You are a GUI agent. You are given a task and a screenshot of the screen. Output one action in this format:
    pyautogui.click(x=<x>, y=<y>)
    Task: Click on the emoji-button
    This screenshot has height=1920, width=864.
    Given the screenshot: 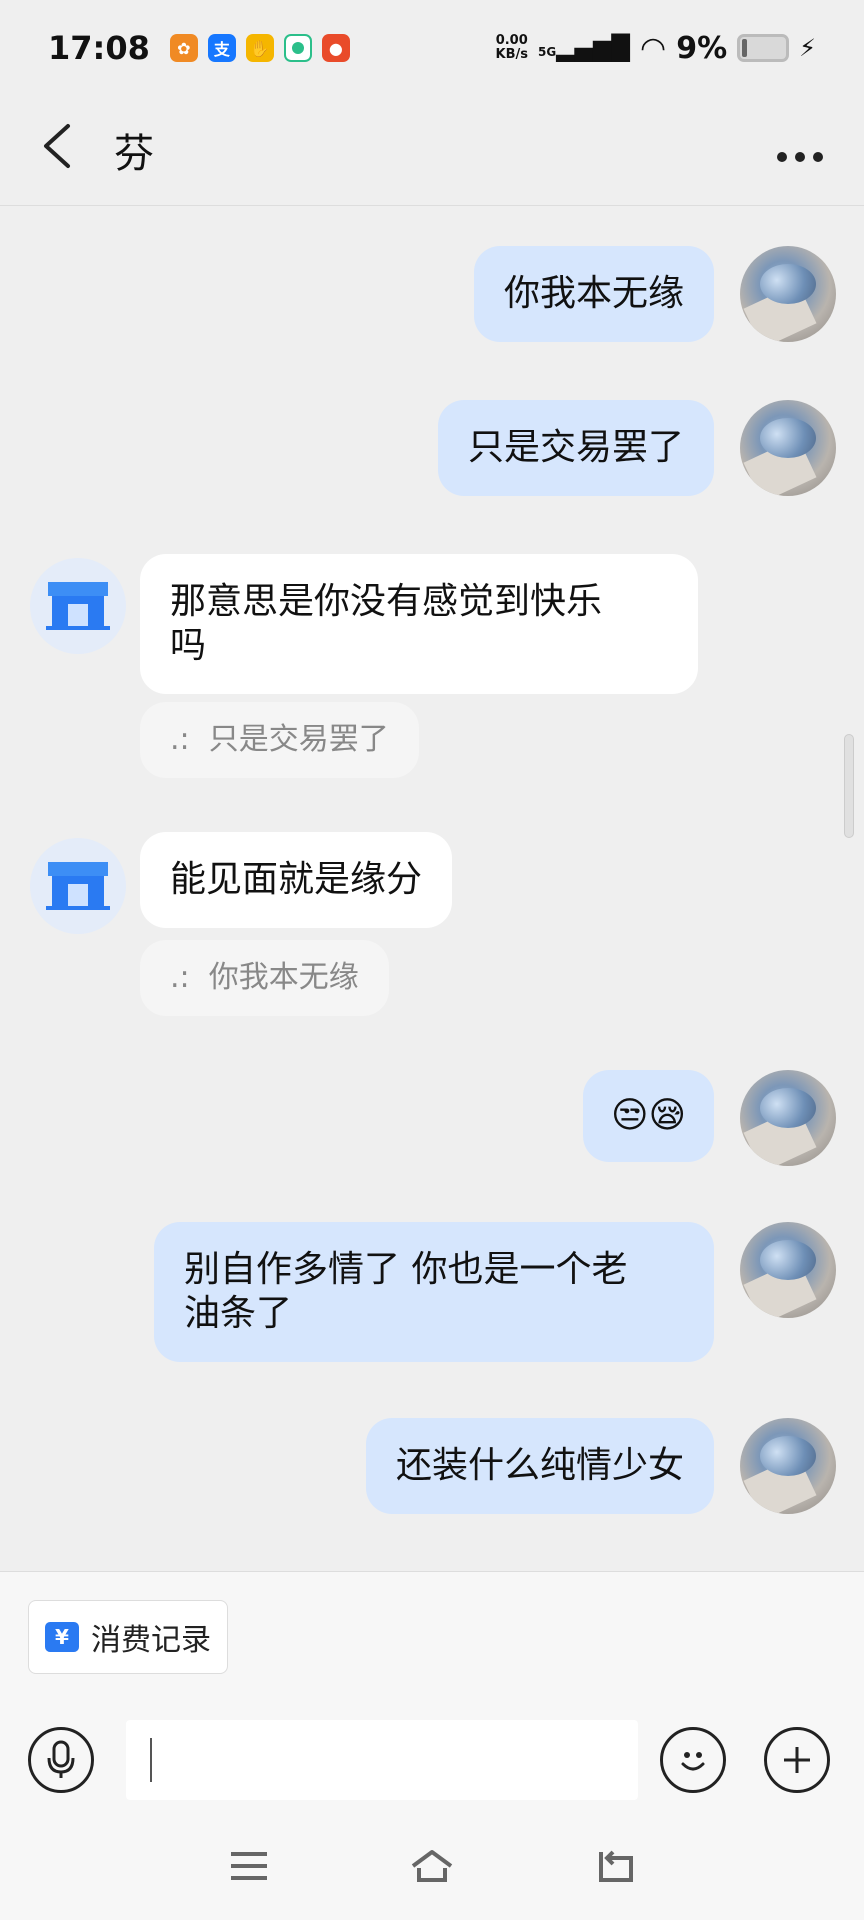 What is the action you would take?
    pyautogui.click(x=693, y=1760)
    